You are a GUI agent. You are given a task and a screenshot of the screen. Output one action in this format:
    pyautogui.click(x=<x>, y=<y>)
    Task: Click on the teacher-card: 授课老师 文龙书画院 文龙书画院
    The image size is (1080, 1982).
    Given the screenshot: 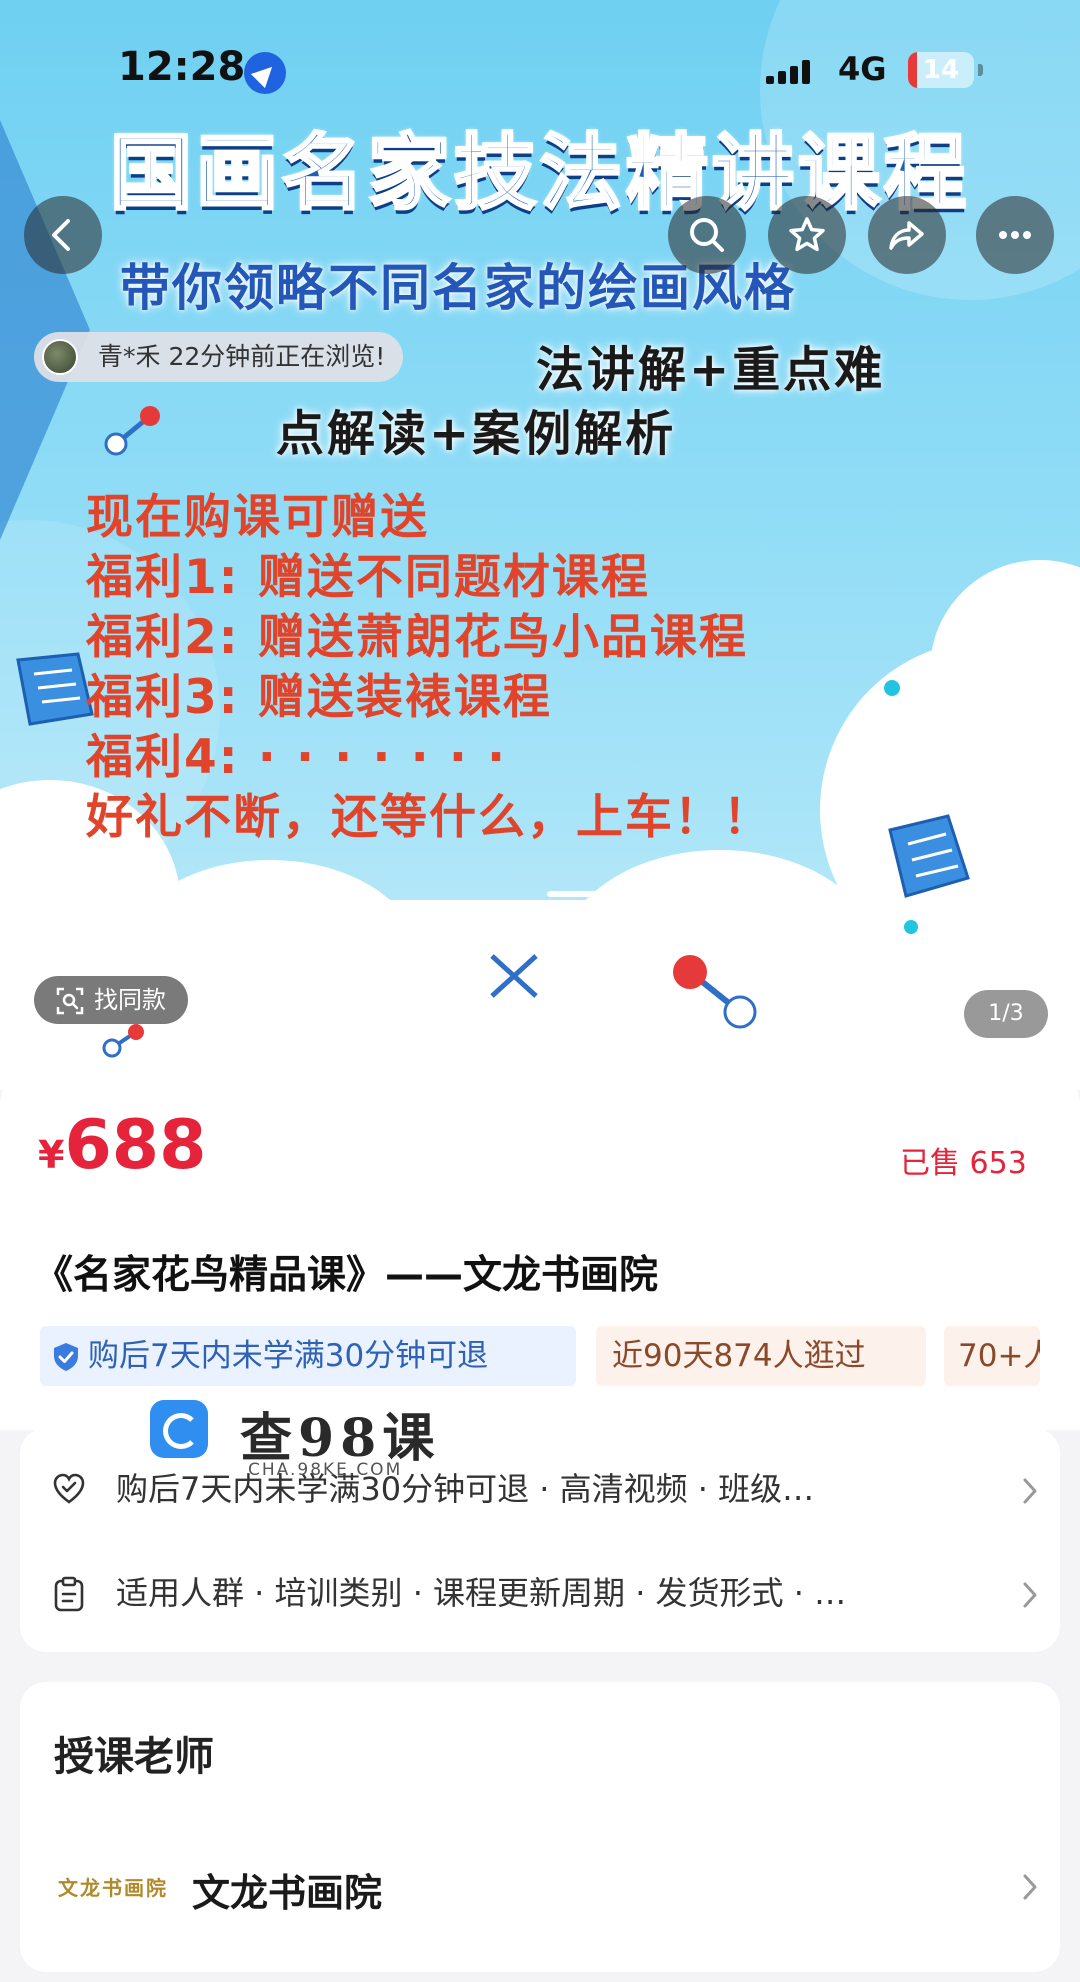 What is the action you would take?
    pyautogui.click(x=540, y=1827)
    